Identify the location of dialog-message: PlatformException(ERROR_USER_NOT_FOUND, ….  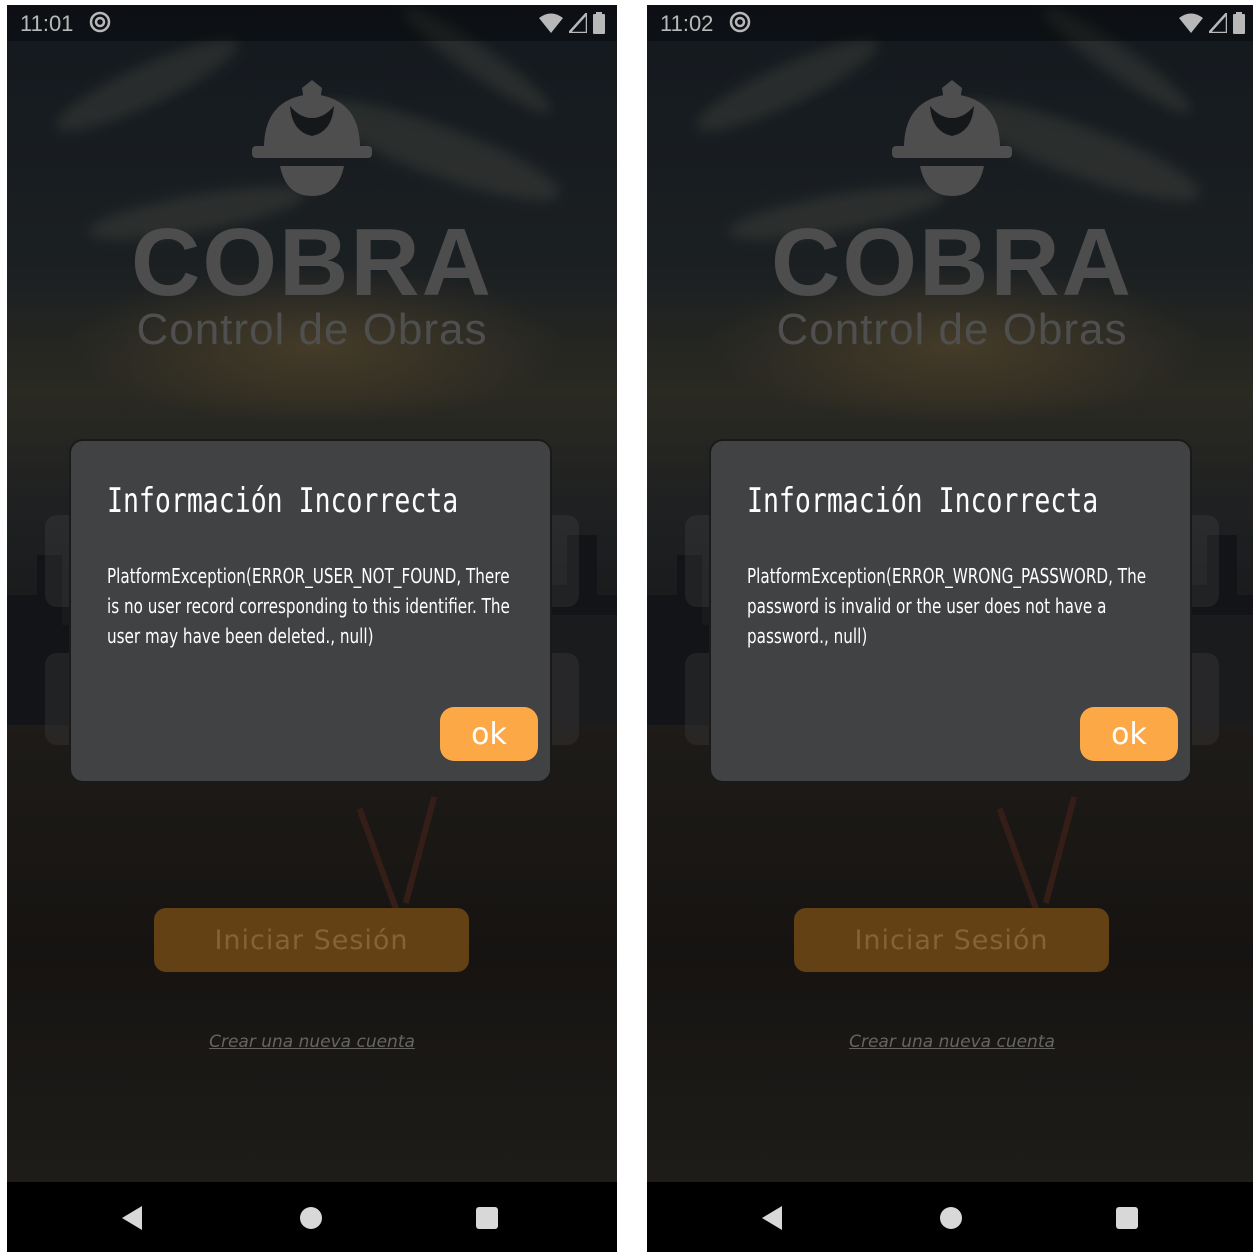
(308, 606).